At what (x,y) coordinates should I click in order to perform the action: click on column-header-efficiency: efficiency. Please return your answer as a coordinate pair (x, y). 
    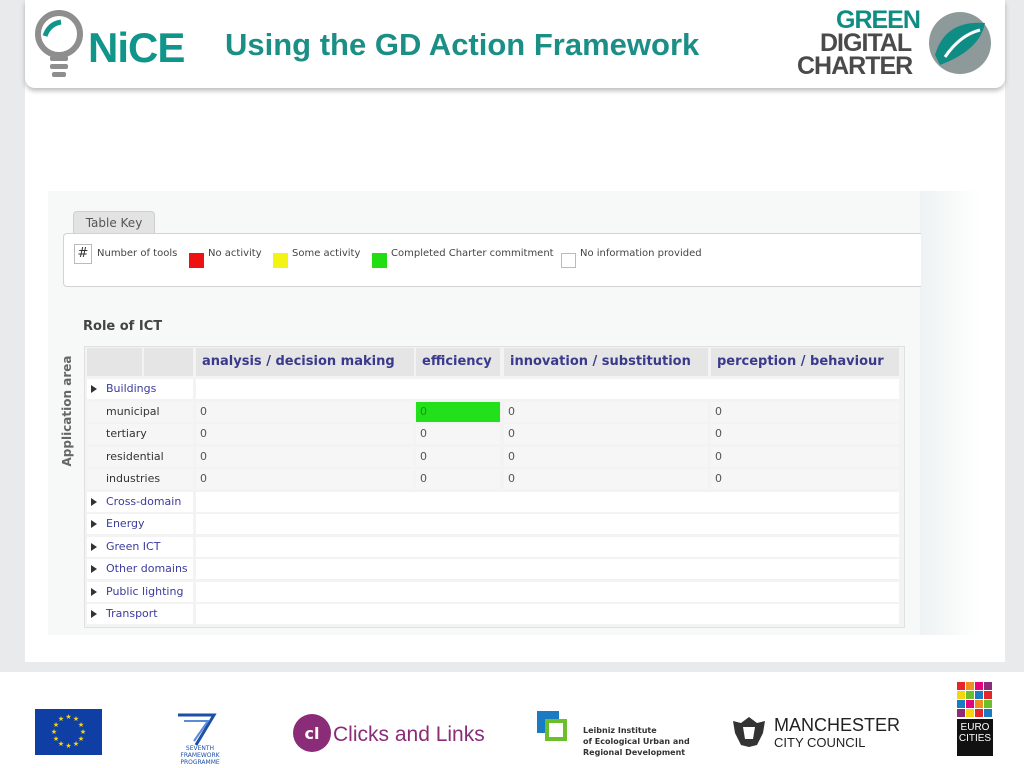
    Looking at the image, I should click on (458, 362).